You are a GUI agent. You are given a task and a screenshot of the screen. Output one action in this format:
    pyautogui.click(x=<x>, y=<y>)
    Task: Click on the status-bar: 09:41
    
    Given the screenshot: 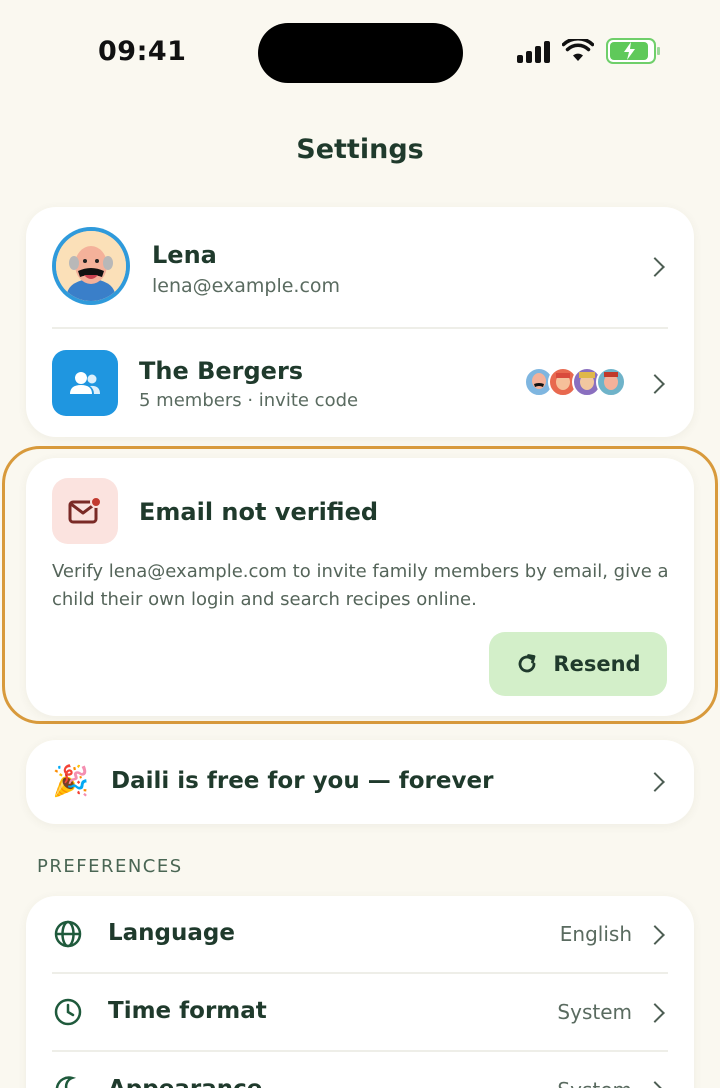 What is the action you would take?
    pyautogui.click(x=360, y=50)
    